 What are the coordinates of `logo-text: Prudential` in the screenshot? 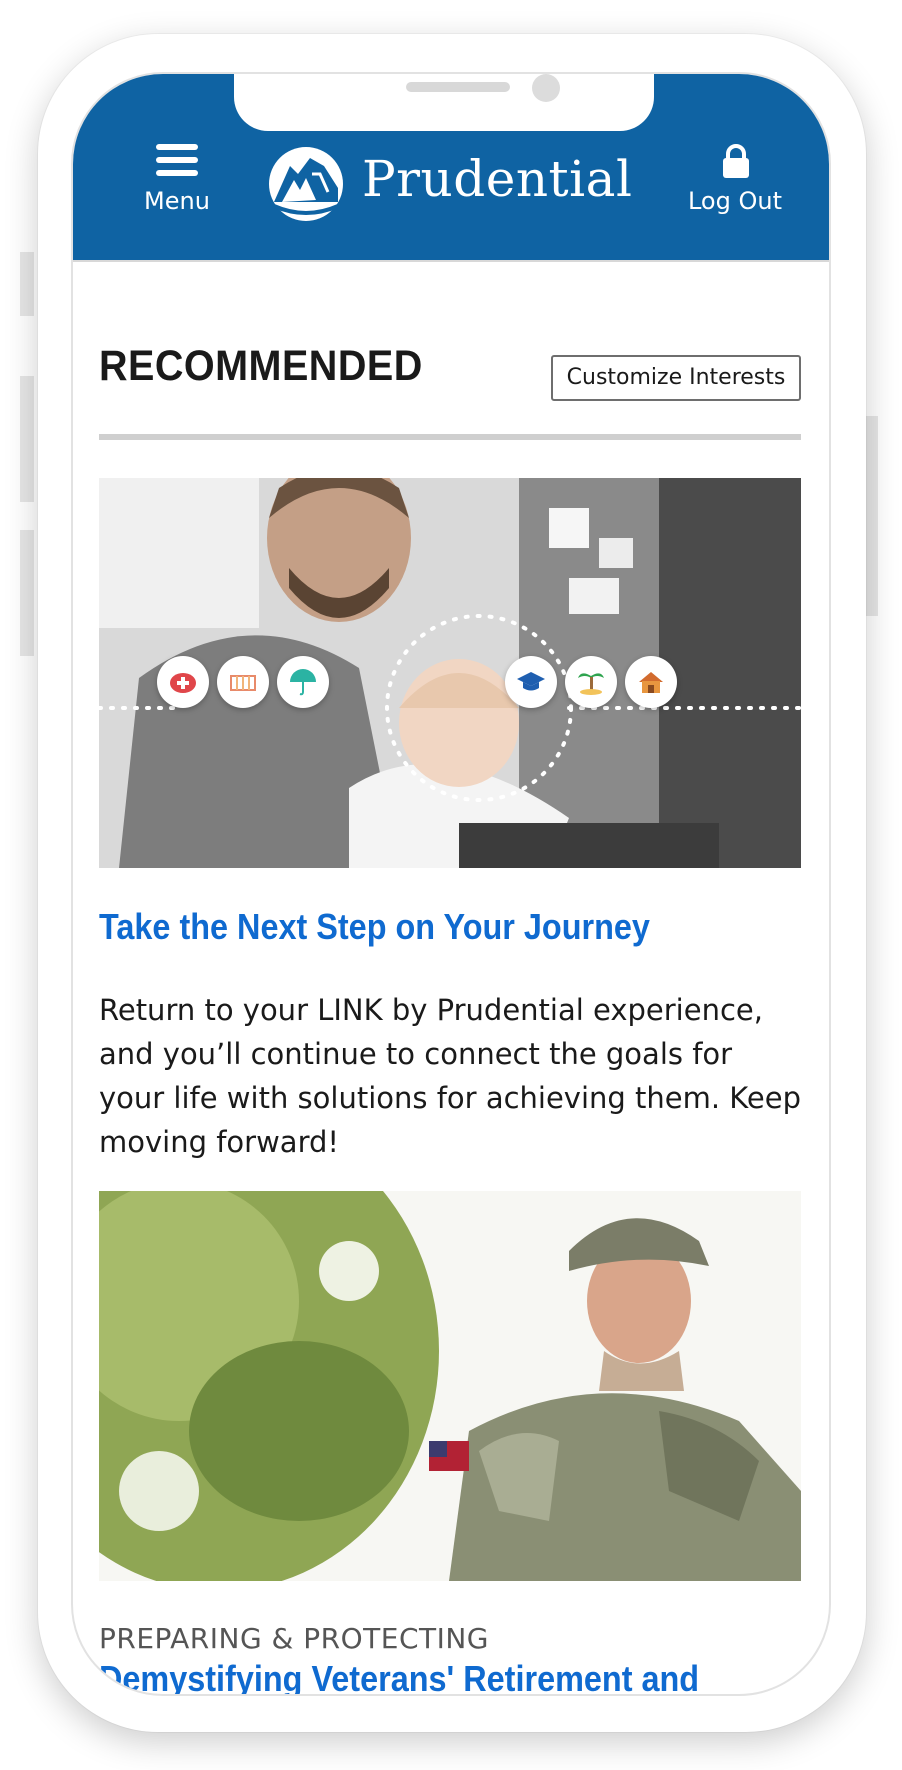 It's located at (497, 179).